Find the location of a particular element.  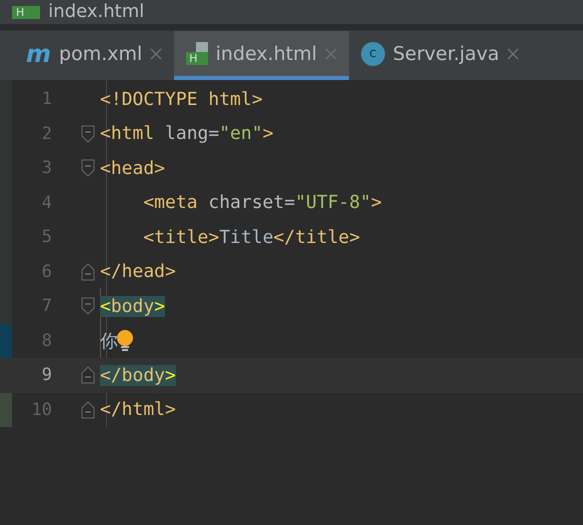

code-line: <meta charset="UTF-8"> is located at coordinates (262, 203).